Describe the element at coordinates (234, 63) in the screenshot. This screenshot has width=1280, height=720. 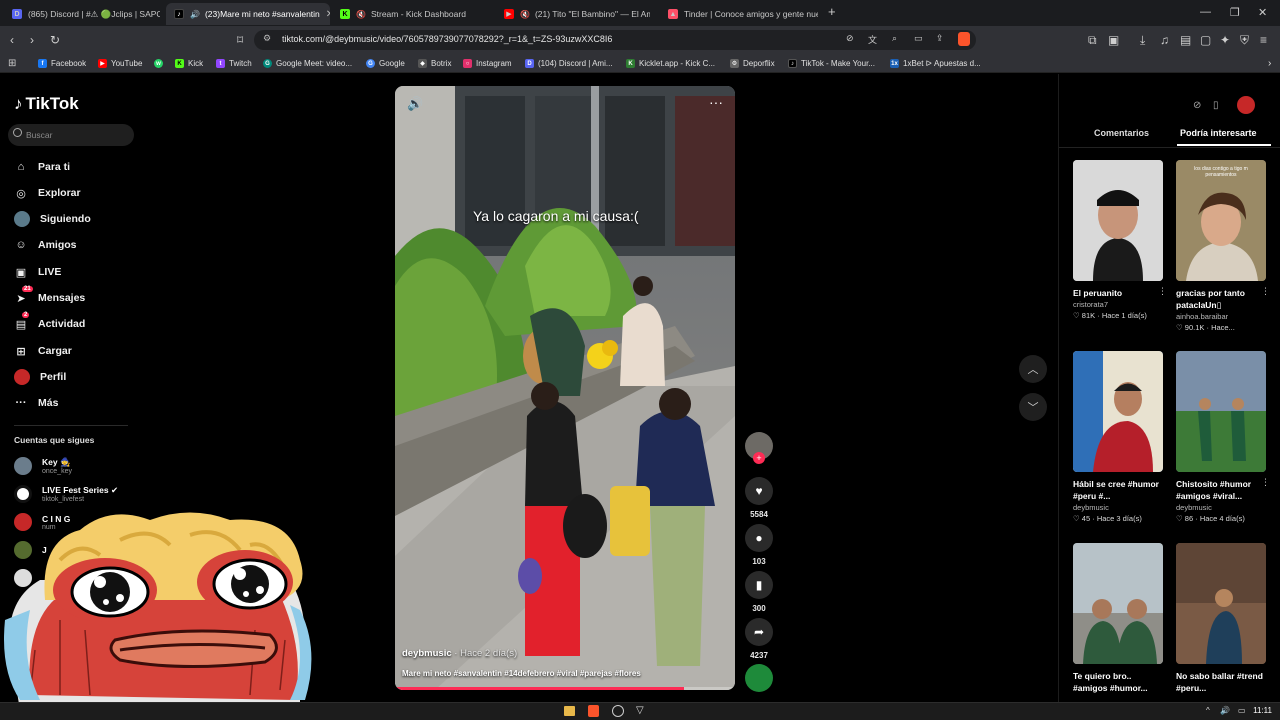
I see `bookmark-twitch: t Twitch` at that location.